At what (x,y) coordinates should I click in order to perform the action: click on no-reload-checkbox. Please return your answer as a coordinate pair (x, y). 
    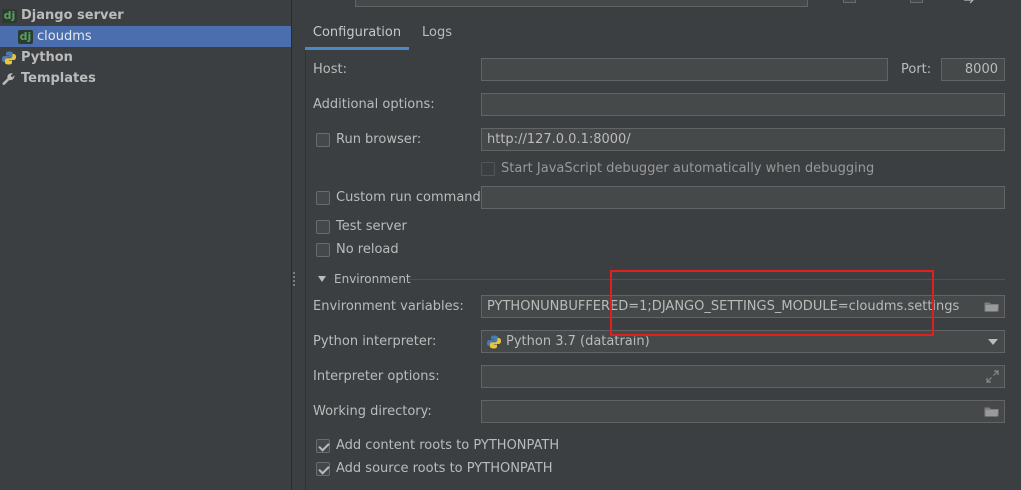
    Looking at the image, I should click on (323, 250).